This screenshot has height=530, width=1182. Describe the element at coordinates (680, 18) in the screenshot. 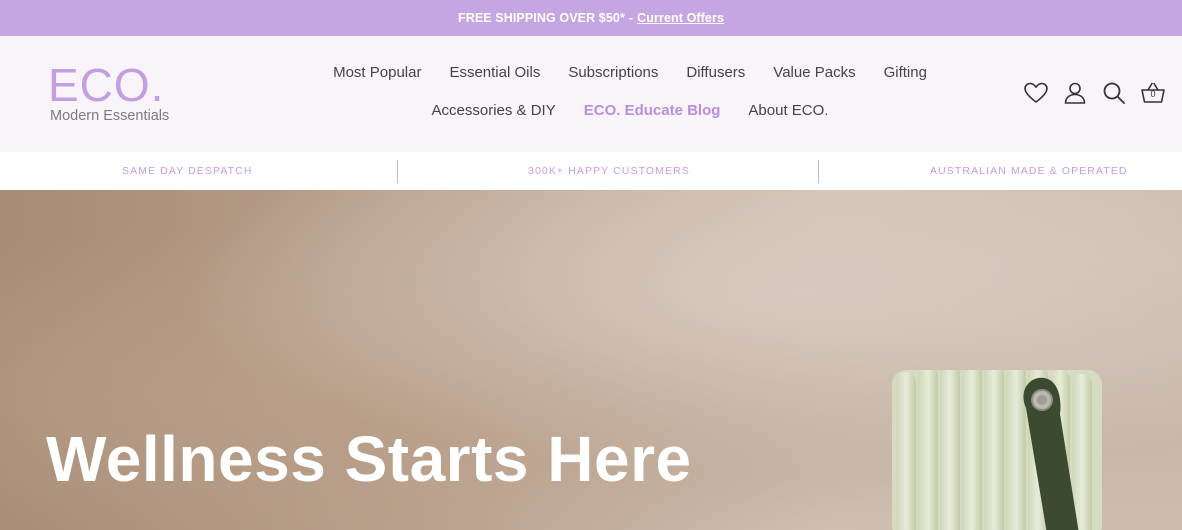

I see `current-offers-link: Current Offers` at that location.